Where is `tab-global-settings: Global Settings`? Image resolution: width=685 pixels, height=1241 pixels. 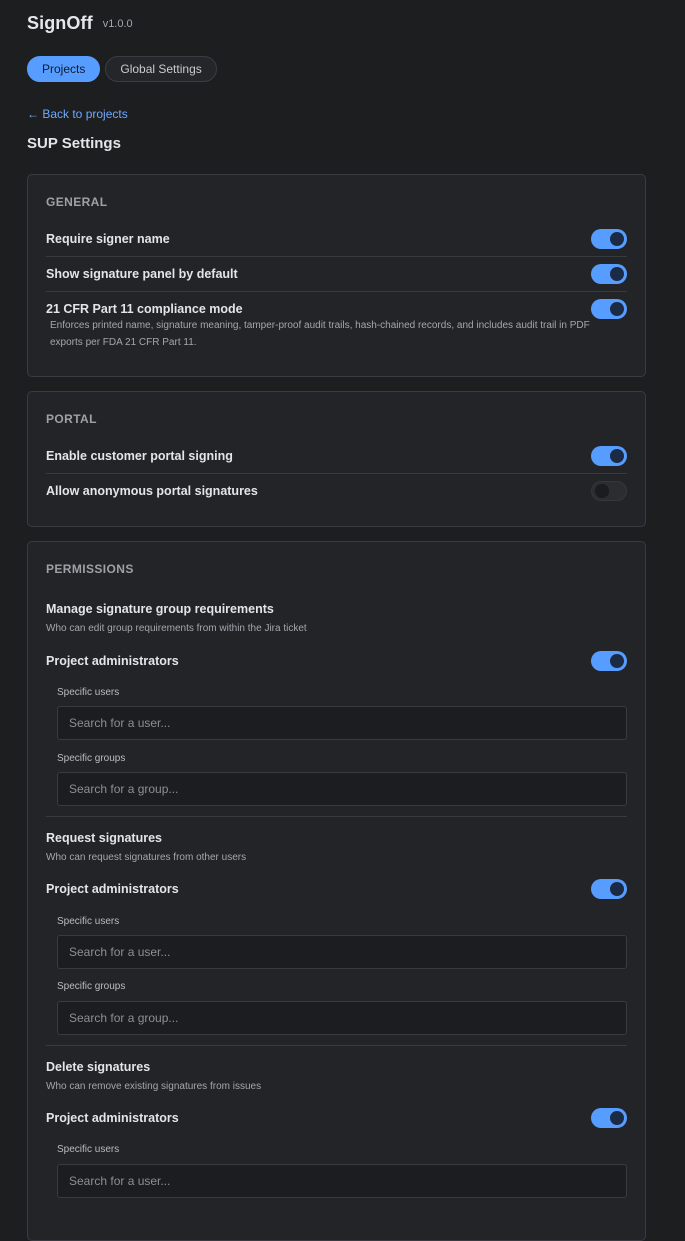 tab-global-settings: Global Settings is located at coordinates (161, 69).